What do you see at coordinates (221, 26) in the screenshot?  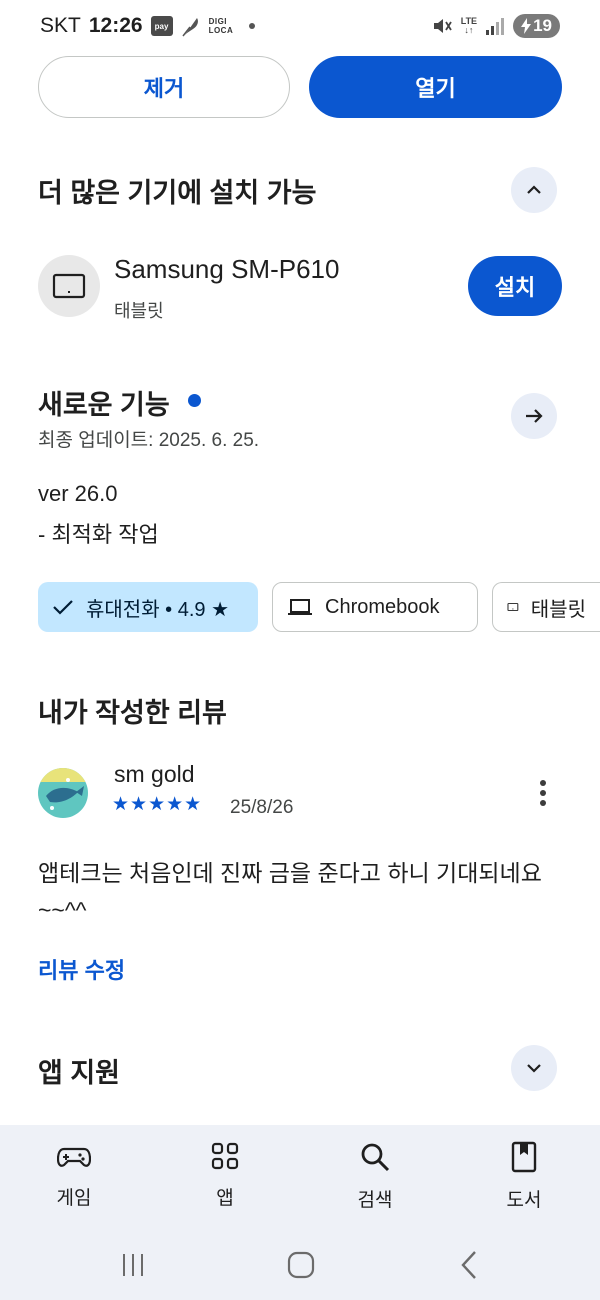 I see `digilocca-icon: DIGI LOCA` at bounding box center [221, 26].